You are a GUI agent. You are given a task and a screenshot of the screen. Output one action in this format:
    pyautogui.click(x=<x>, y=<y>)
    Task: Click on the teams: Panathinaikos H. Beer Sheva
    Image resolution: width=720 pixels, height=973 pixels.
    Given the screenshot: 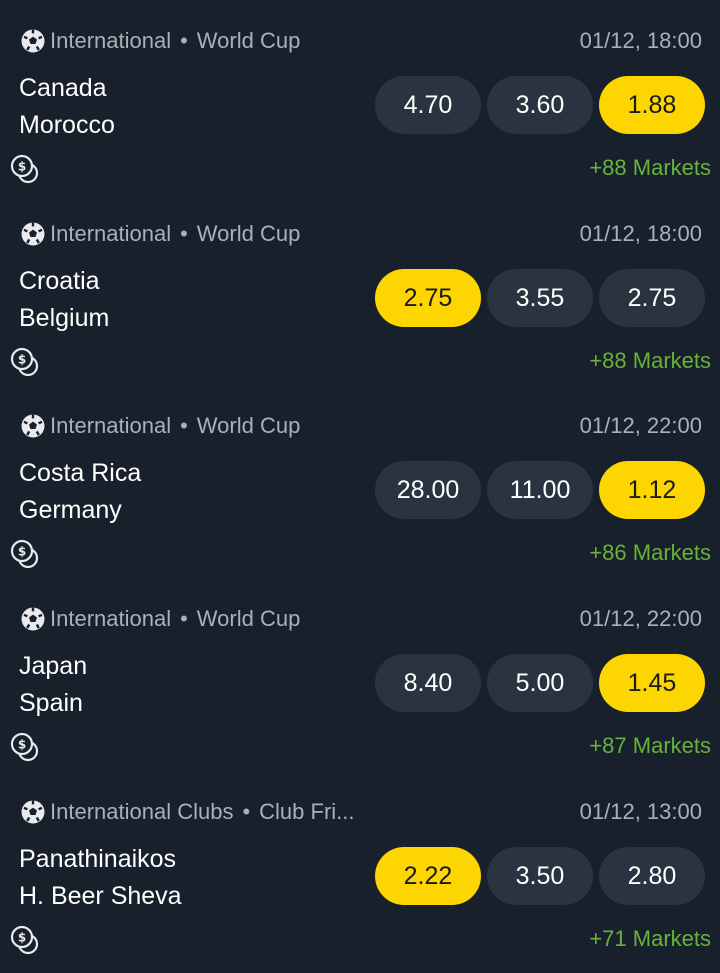 What is the action you would take?
    pyautogui.click(x=100, y=878)
    